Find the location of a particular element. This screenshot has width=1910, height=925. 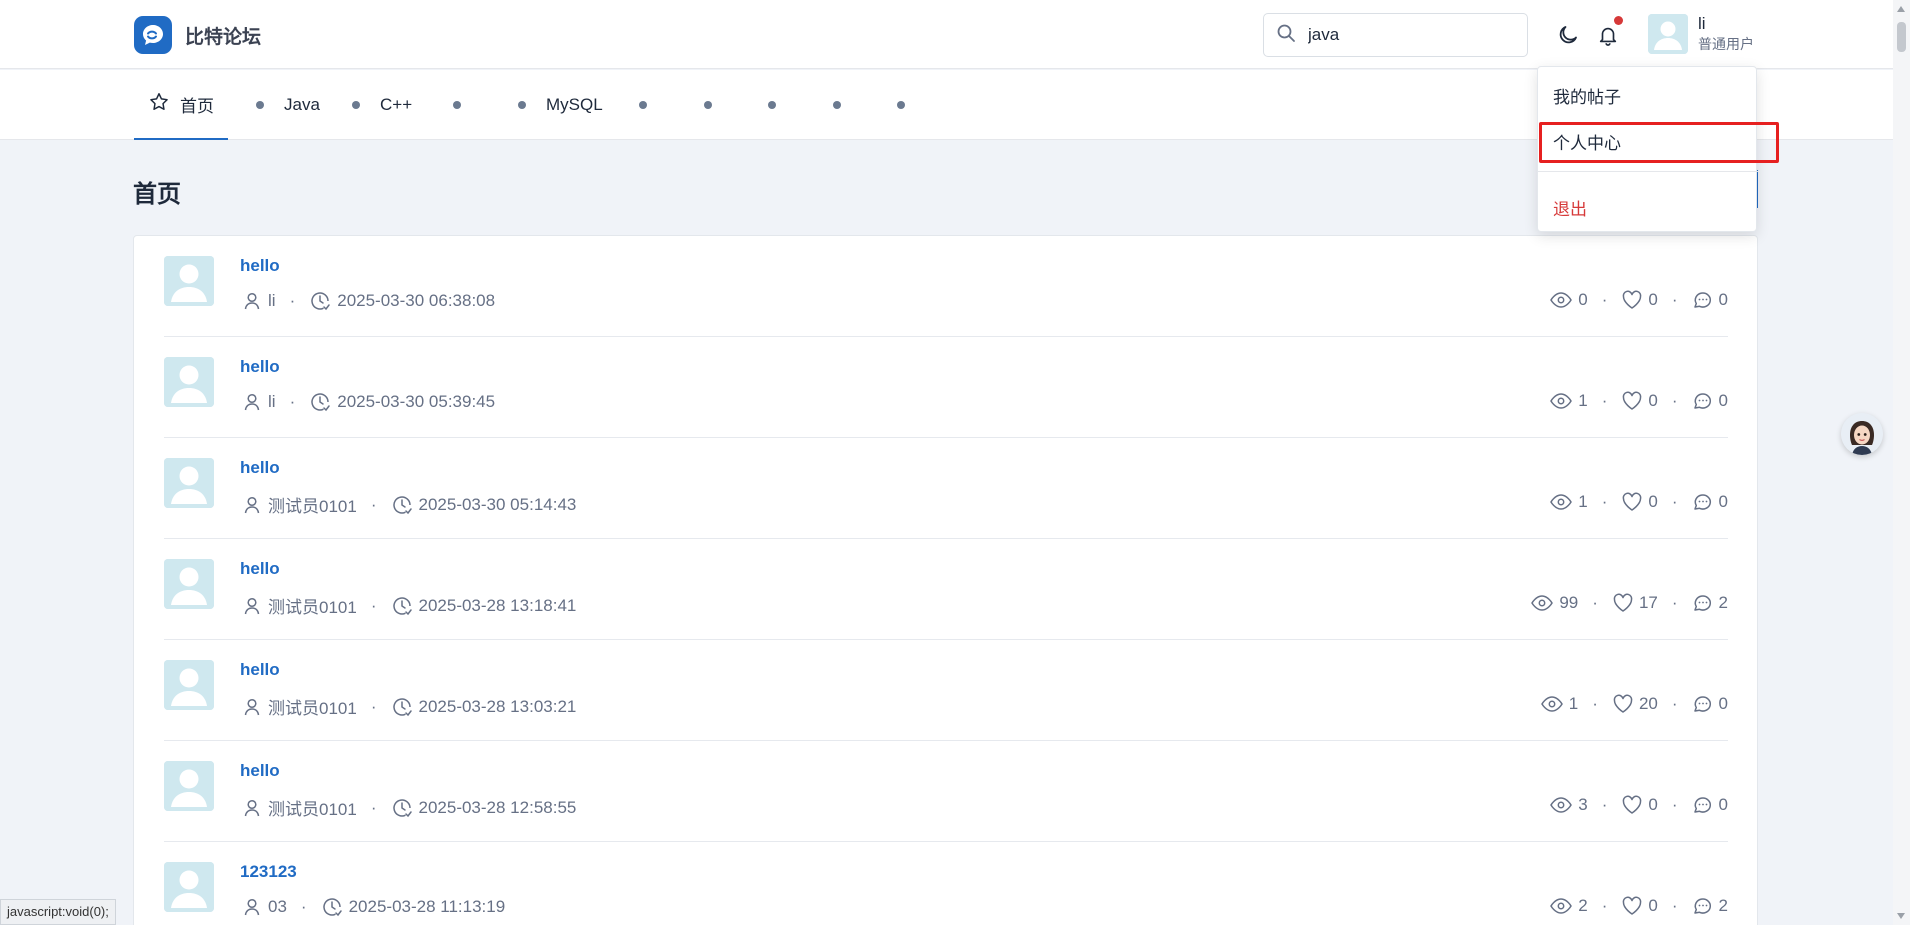

star-icon is located at coordinates (159, 104).